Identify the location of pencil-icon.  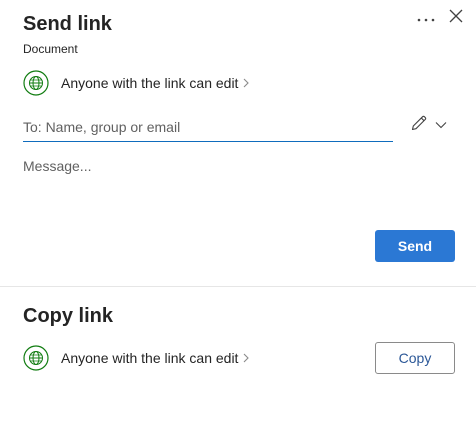
(419, 125).